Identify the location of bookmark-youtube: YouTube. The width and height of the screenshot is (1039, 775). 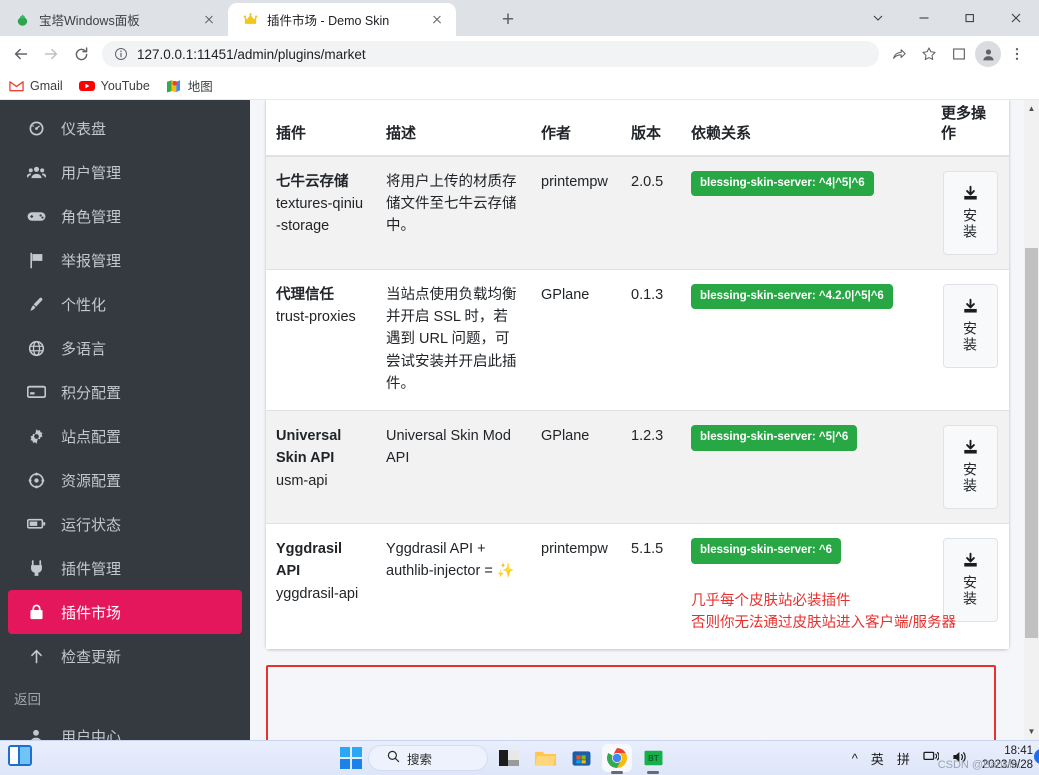
(114, 86).